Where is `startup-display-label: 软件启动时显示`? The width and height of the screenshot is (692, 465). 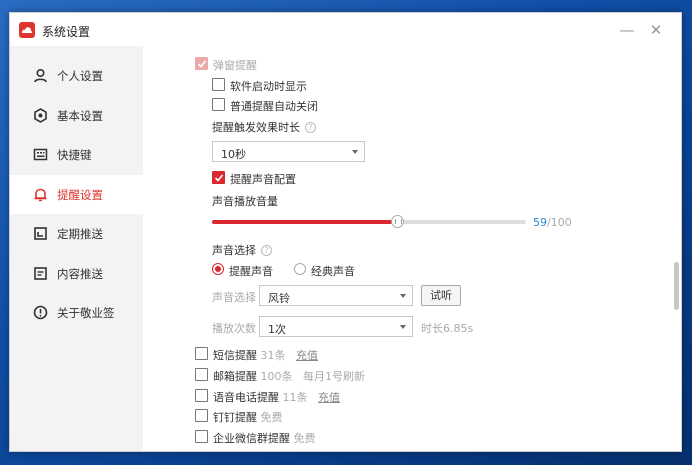
startup-display-label: 软件启动时显示 is located at coordinates (268, 86).